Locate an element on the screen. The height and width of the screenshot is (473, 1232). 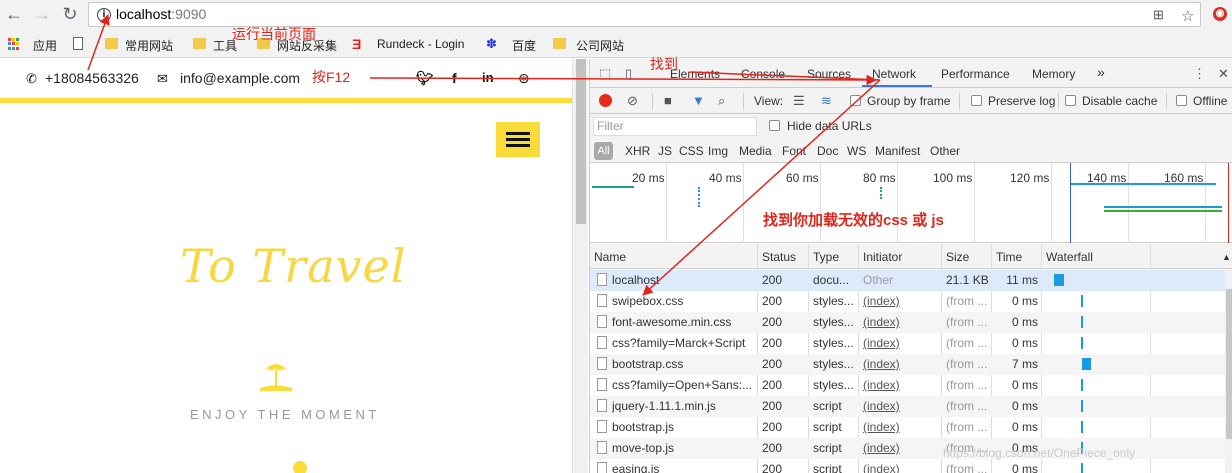
tab-console: Console is located at coordinates (763, 74).